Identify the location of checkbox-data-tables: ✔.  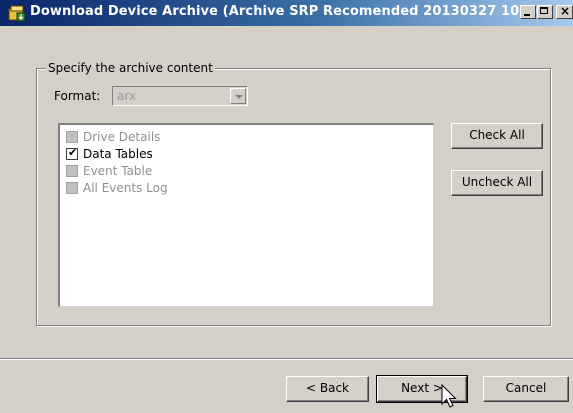
(72, 153).